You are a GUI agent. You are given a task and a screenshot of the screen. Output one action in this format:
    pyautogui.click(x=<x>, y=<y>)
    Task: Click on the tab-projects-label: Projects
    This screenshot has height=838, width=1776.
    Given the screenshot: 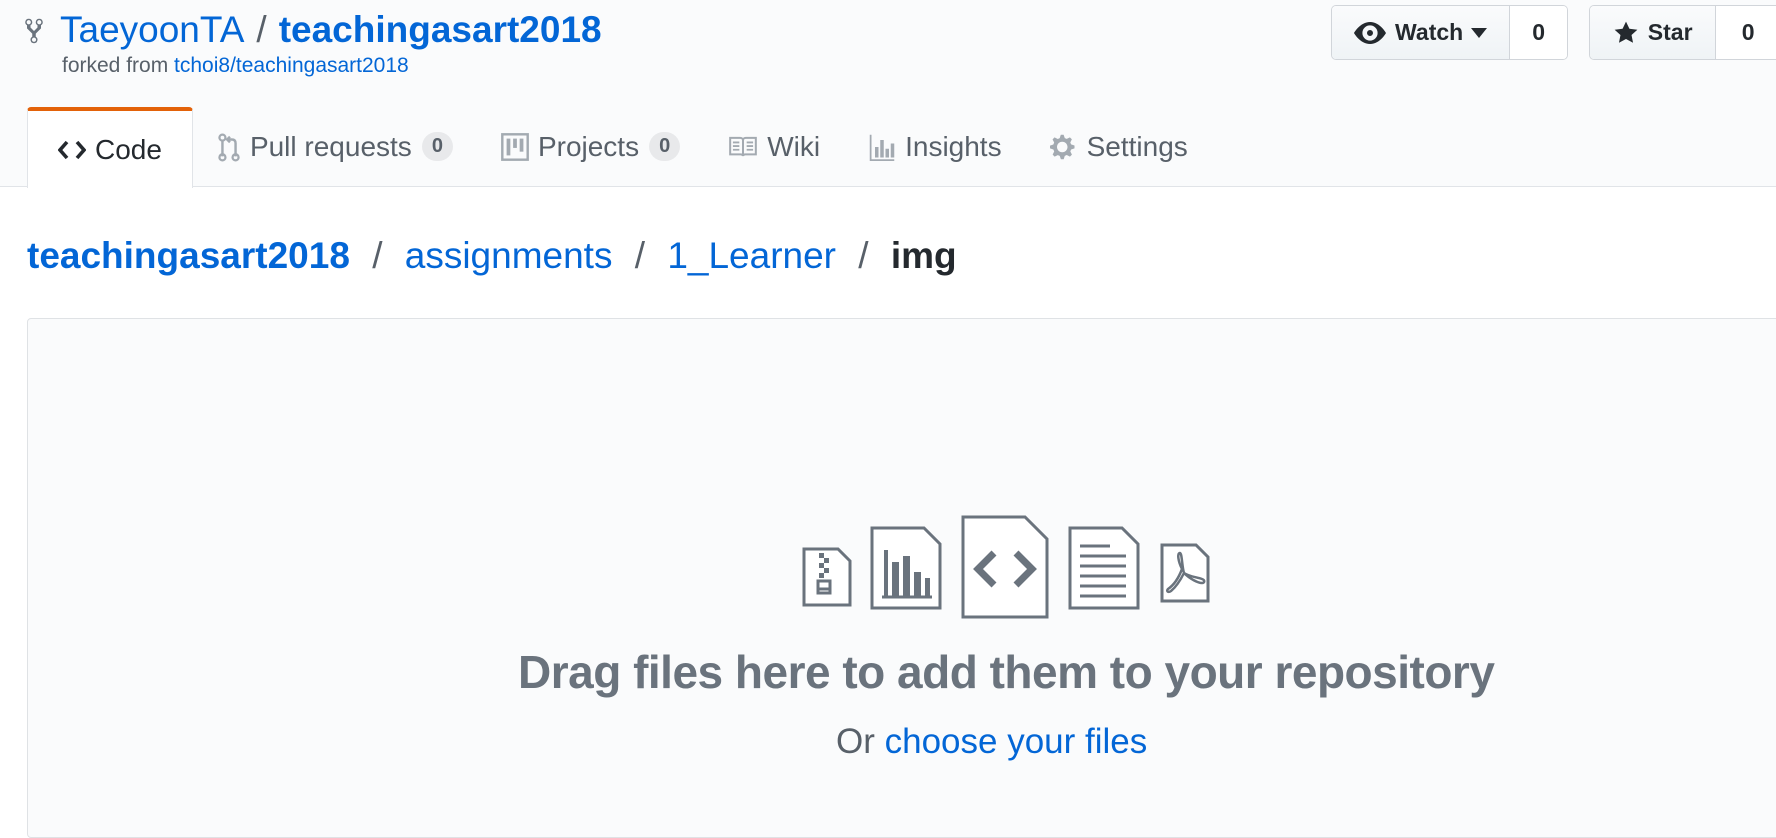 What is the action you would take?
    pyautogui.click(x=588, y=146)
    